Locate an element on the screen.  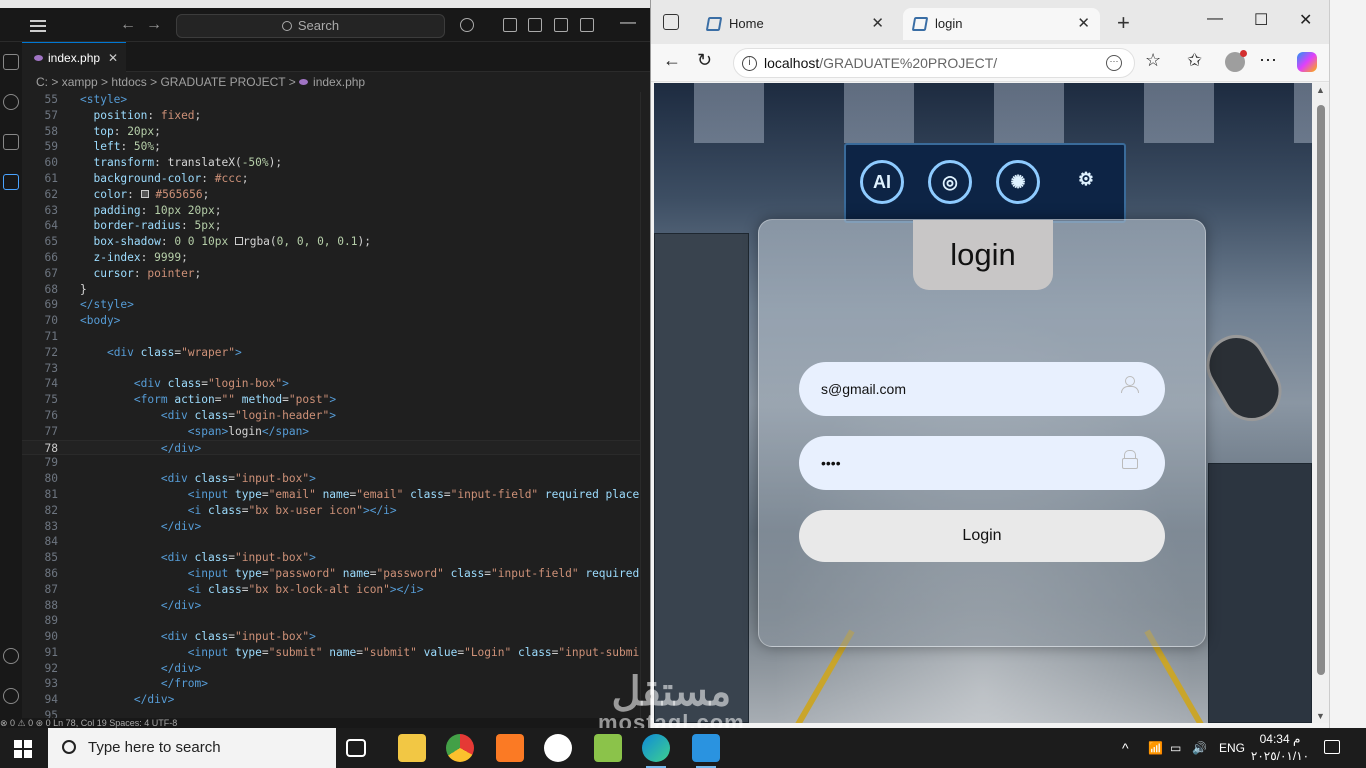
edge-icon is located at coordinates (656, 751).